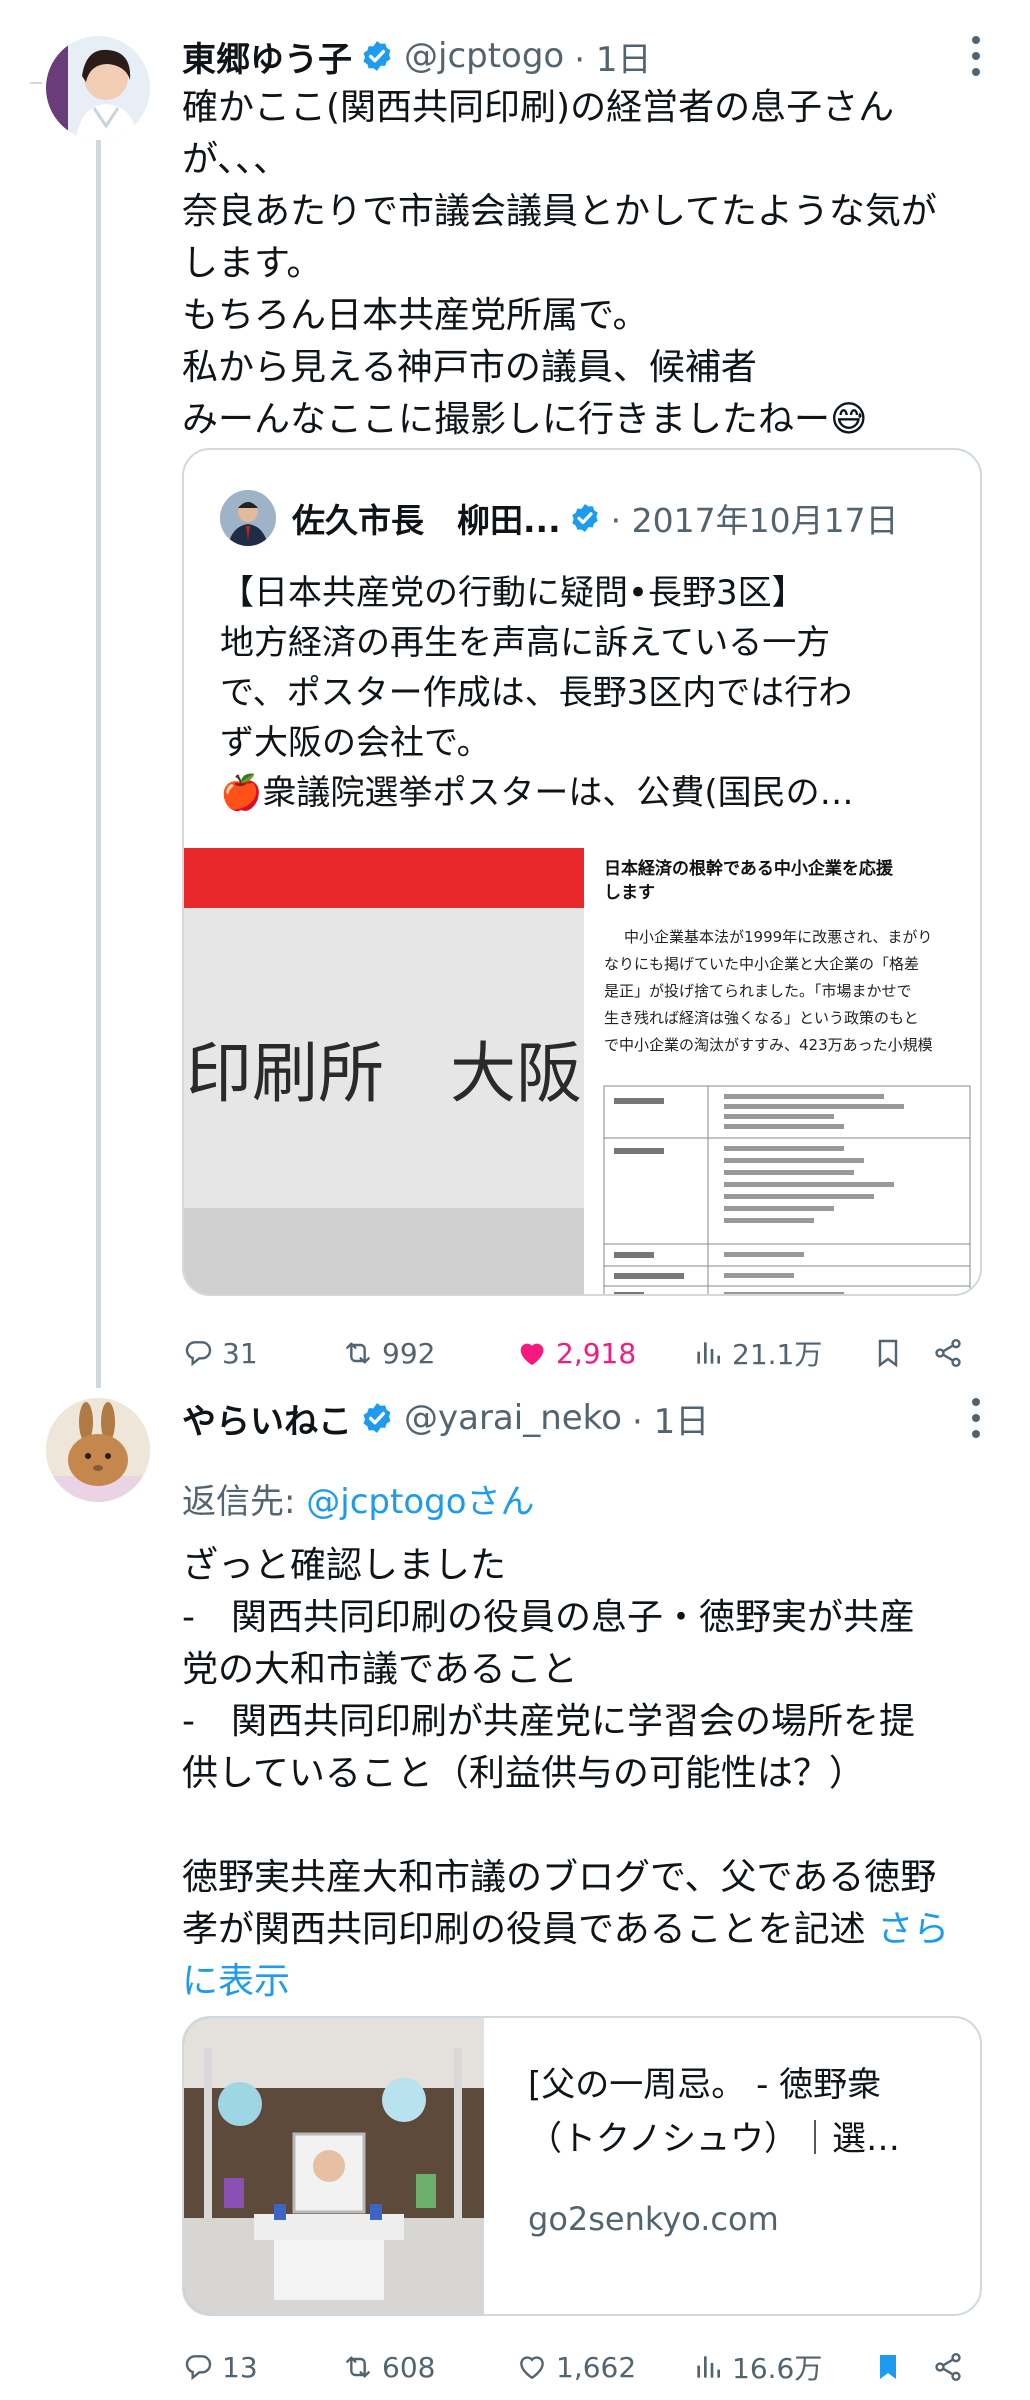 The image size is (1030, 2400). What do you see at coordinates (334, 2166) in the screenshot?
I see `link-thumbnail` at bounding box center [334, 2166].